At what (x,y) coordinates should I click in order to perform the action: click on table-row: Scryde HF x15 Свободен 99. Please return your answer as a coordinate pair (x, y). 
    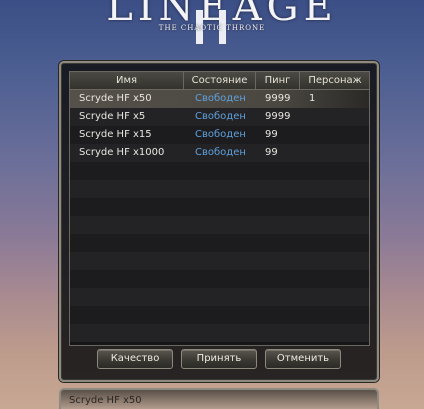
    Looking at the image, I should click on (219, 135).